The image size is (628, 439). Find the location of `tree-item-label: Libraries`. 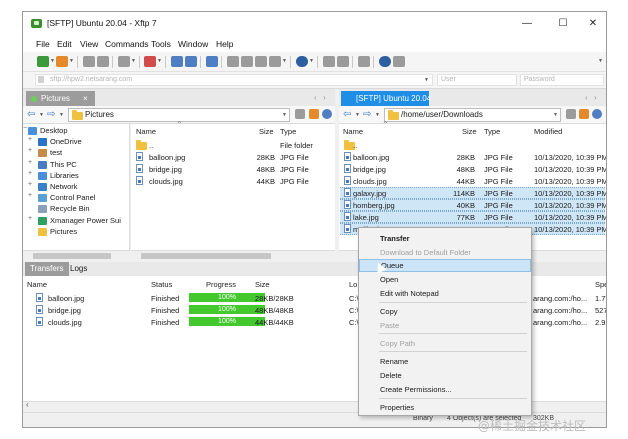

tree-item-label: Libraries is located at coordinates (64, 175).